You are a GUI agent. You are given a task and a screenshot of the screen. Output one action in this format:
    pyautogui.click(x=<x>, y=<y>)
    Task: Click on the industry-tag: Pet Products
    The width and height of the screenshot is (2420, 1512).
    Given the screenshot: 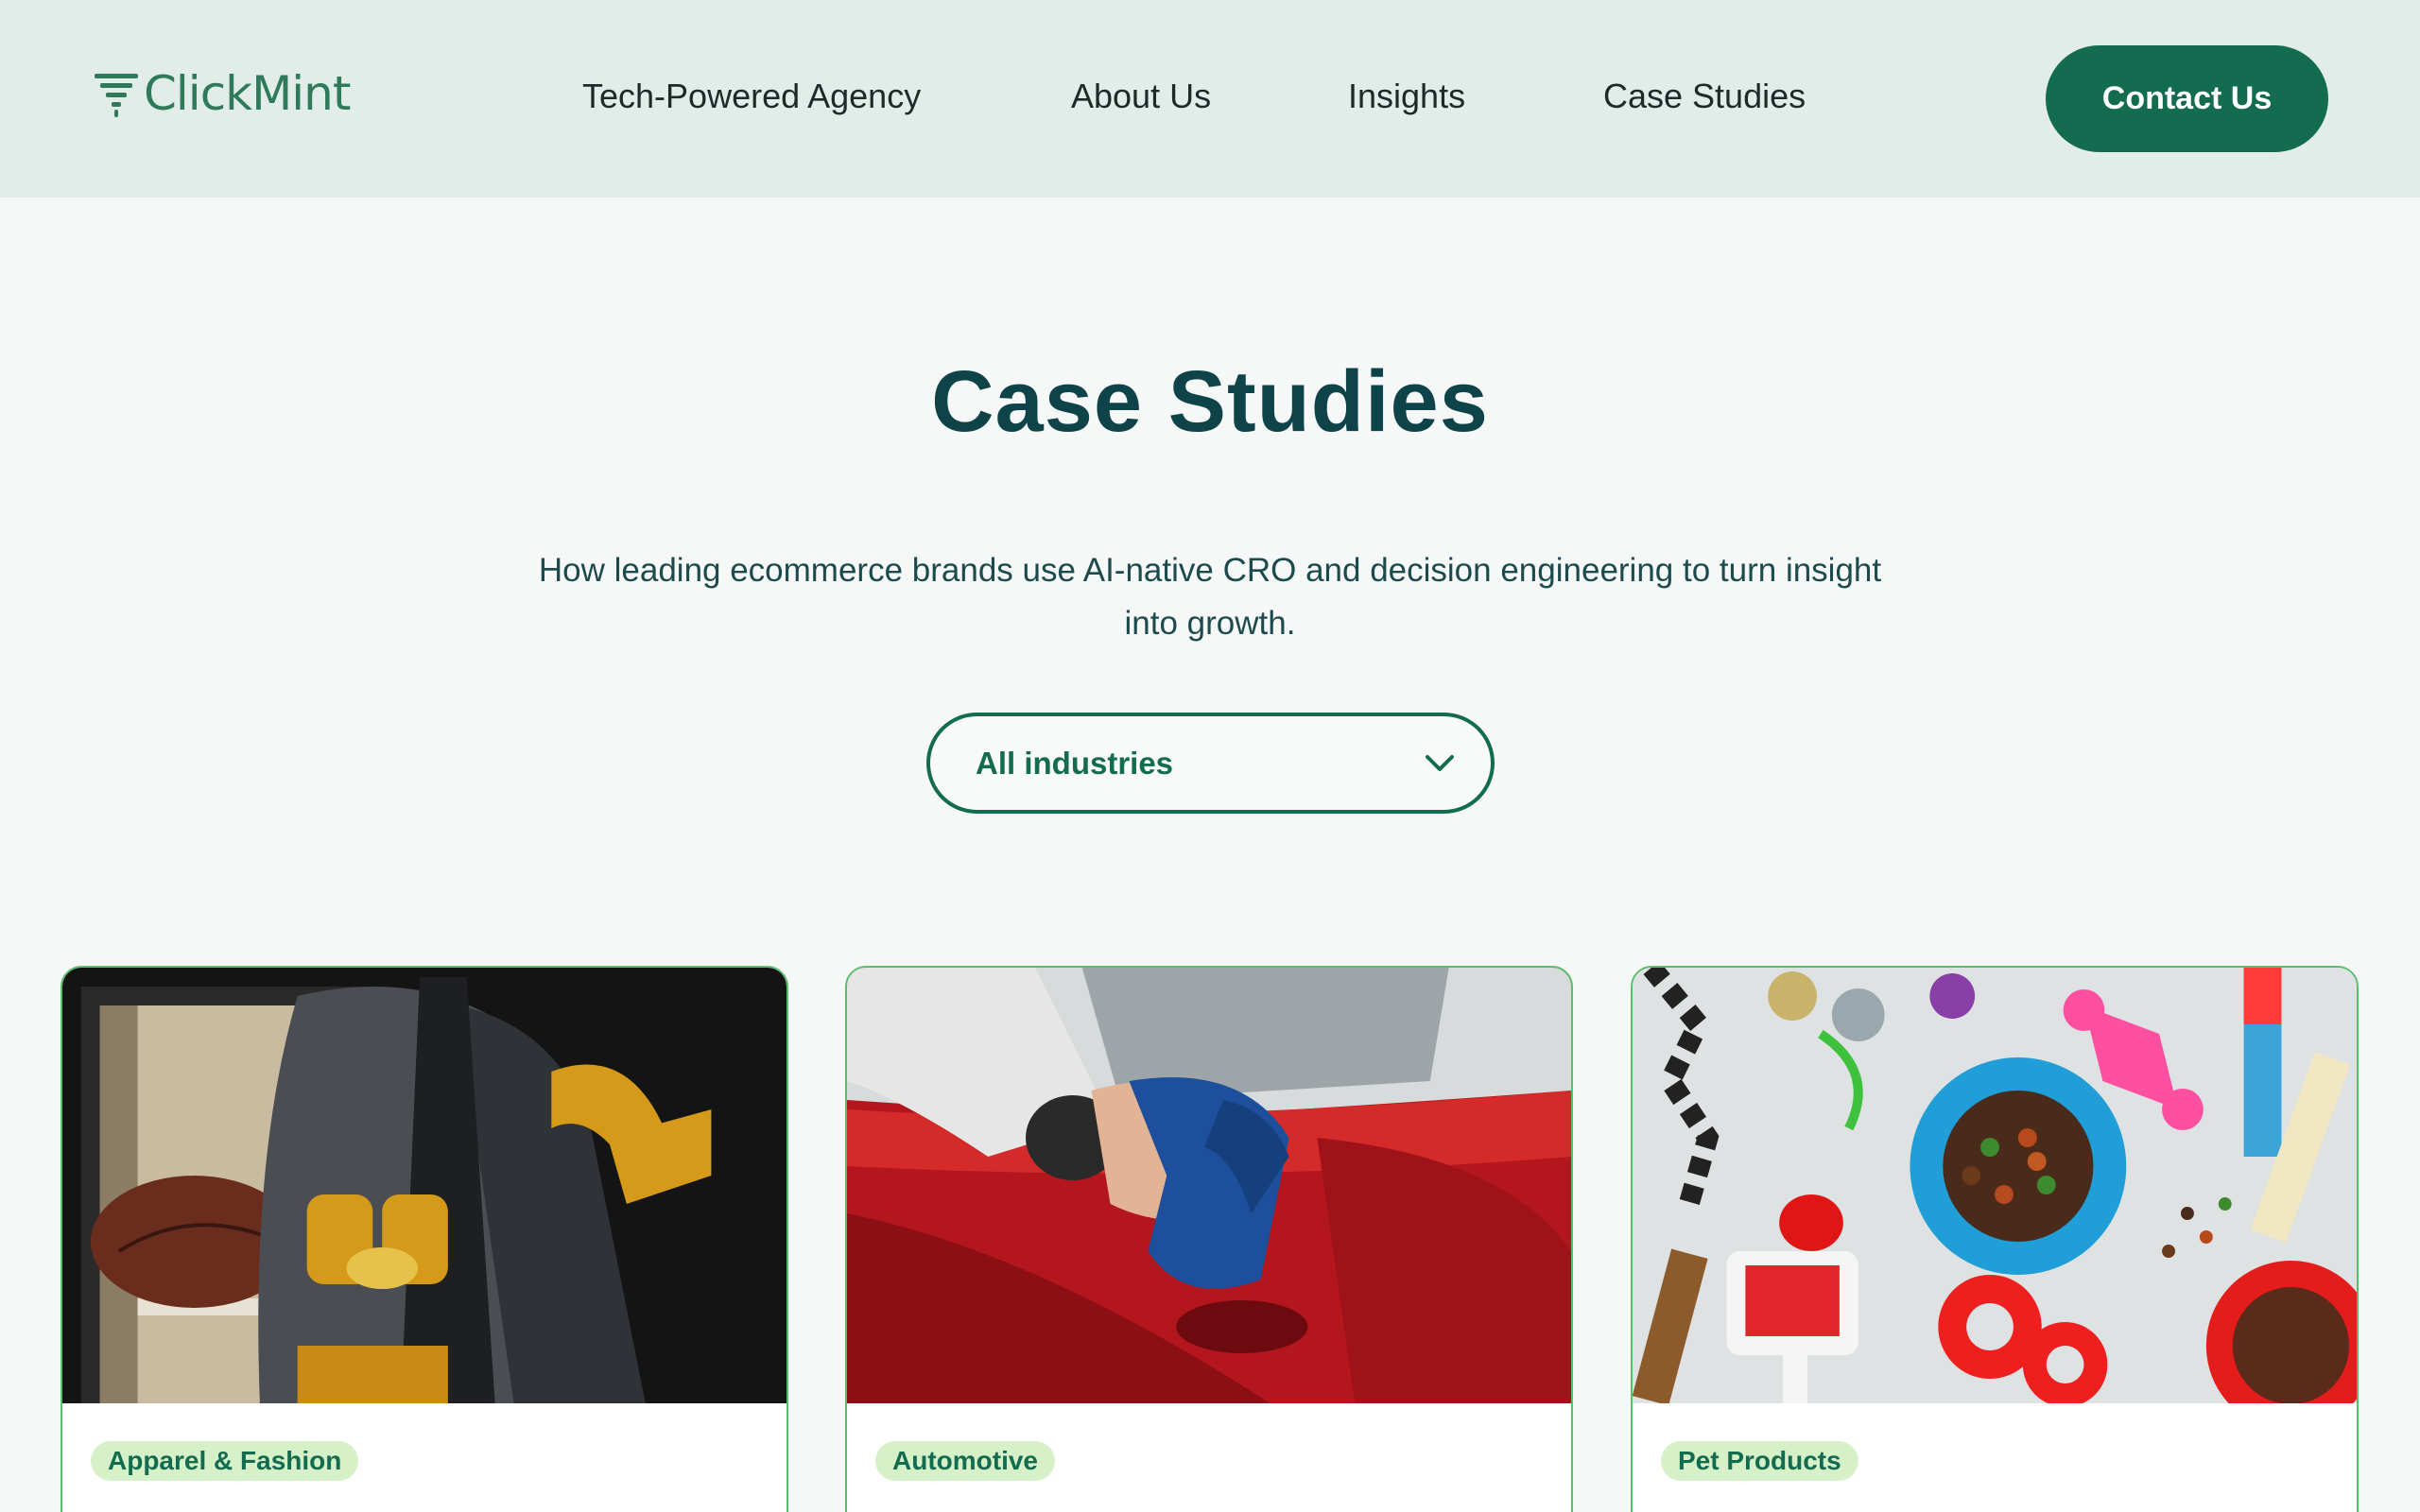 What is the action you would take?
    pyautogui.click(x=1759, y=1461)
    